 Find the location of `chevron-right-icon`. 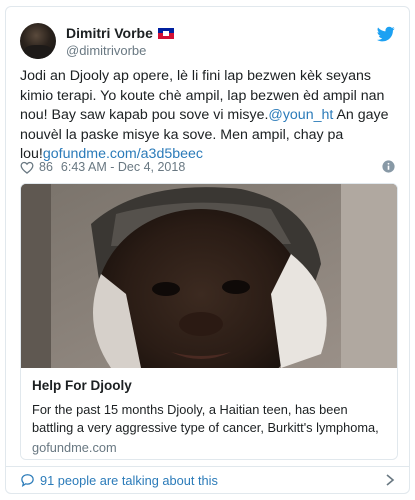

chevron-right-icon is located at coordinates (390, 480).